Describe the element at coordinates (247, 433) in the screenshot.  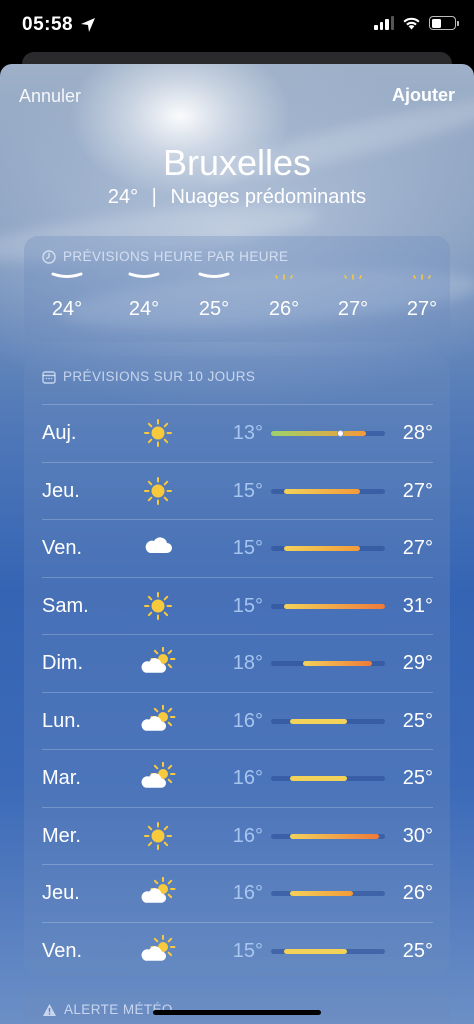
I see `day-low-temp: 13°` at that location.